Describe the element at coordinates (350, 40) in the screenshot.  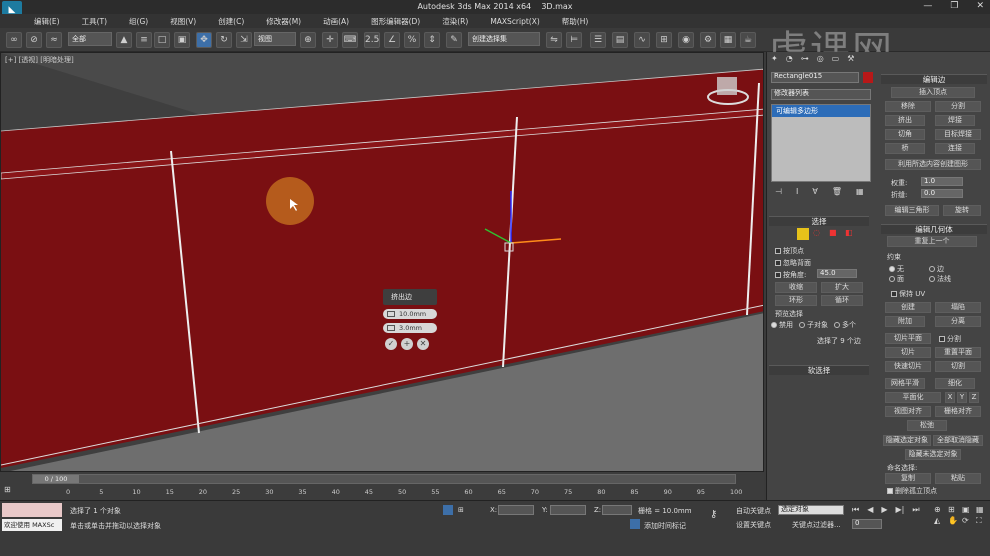
I see `keyboard-shortcut-icon: ⌨` at that location.